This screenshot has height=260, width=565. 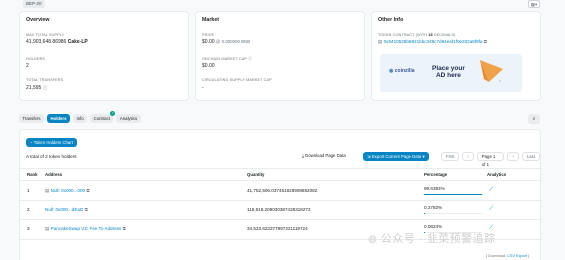 I want to click on col-header-analytics: Analytics, so click(x=497, y=174).